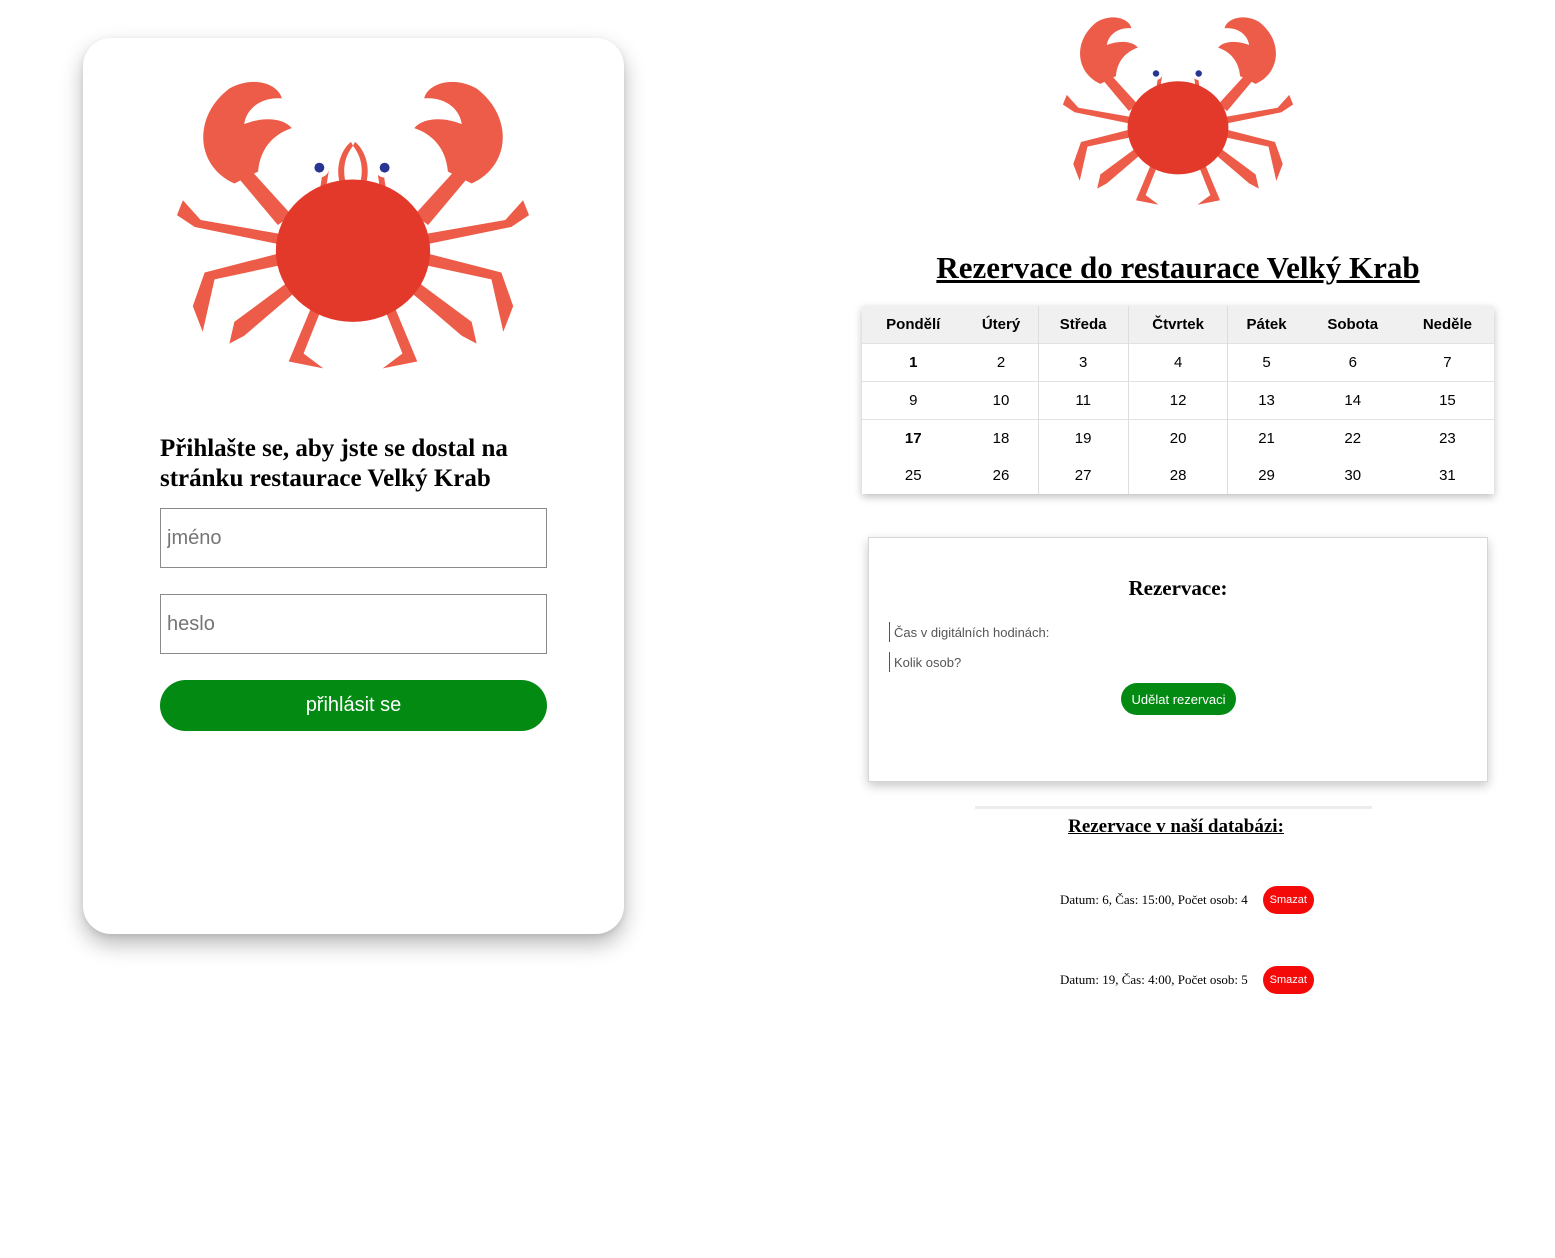 This screenshot has height=1258, width=1555. I want to click on calendar-header: Pondělí, so click(913, 325).